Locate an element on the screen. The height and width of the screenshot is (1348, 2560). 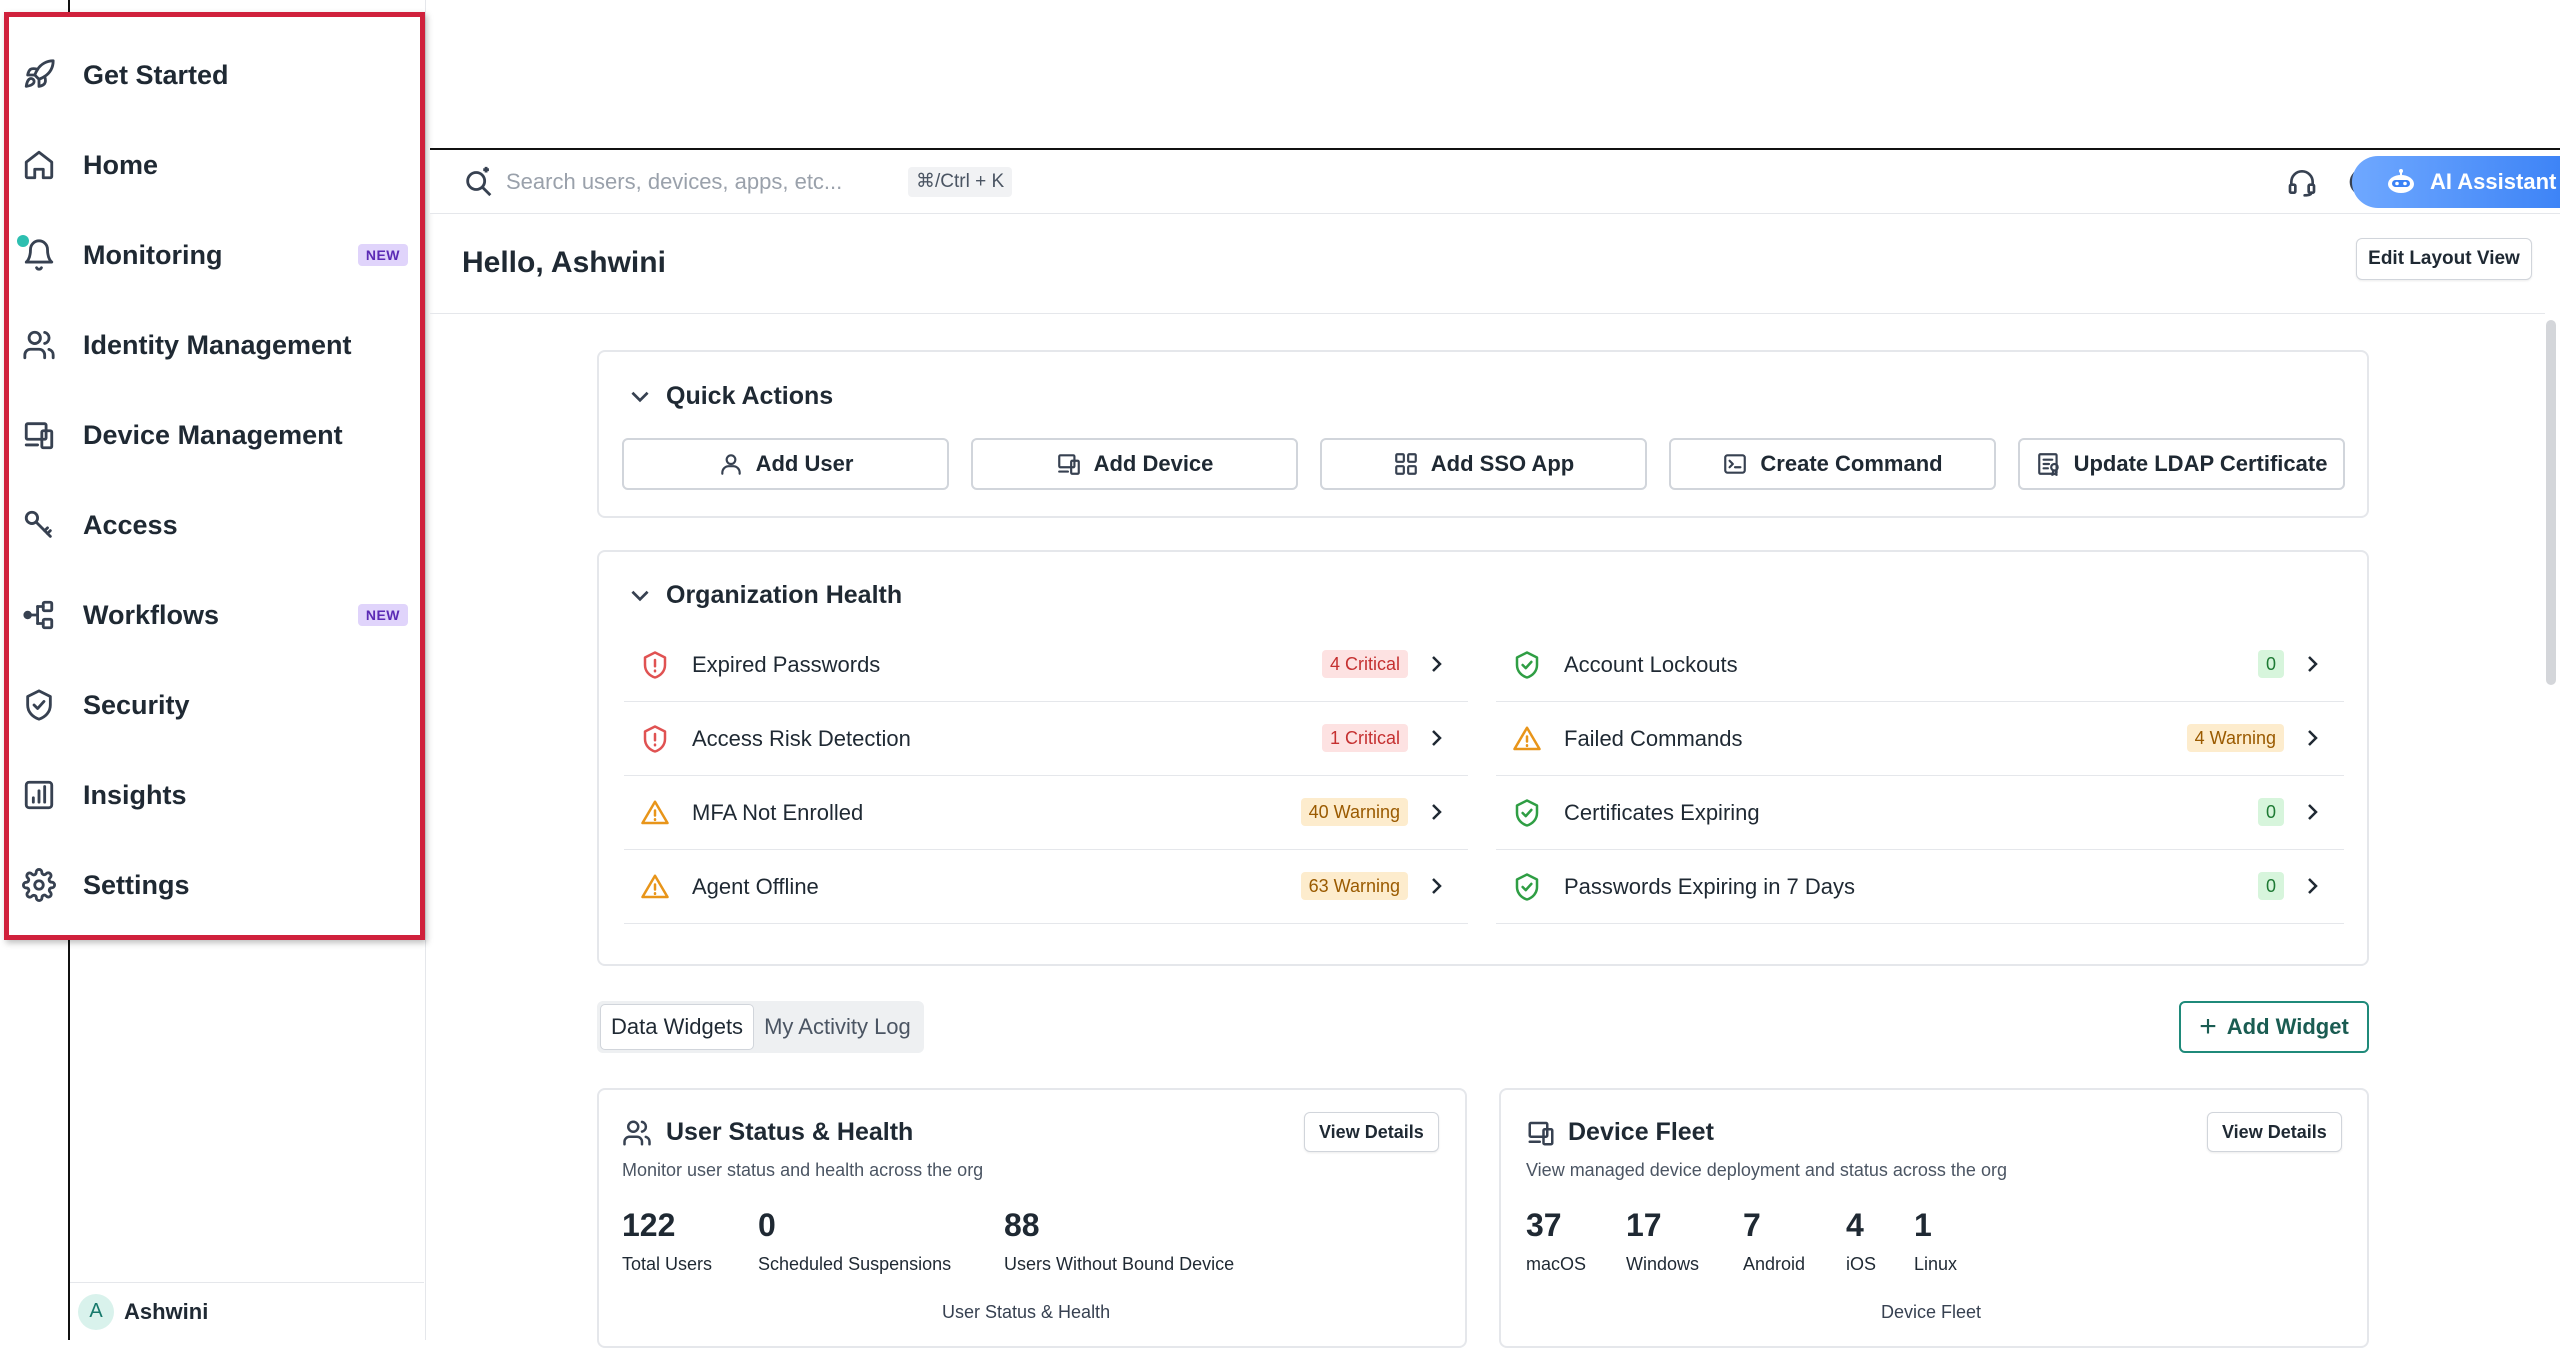
add-sso-app-button: Add SSO App is located at coordinates (1483, 464).